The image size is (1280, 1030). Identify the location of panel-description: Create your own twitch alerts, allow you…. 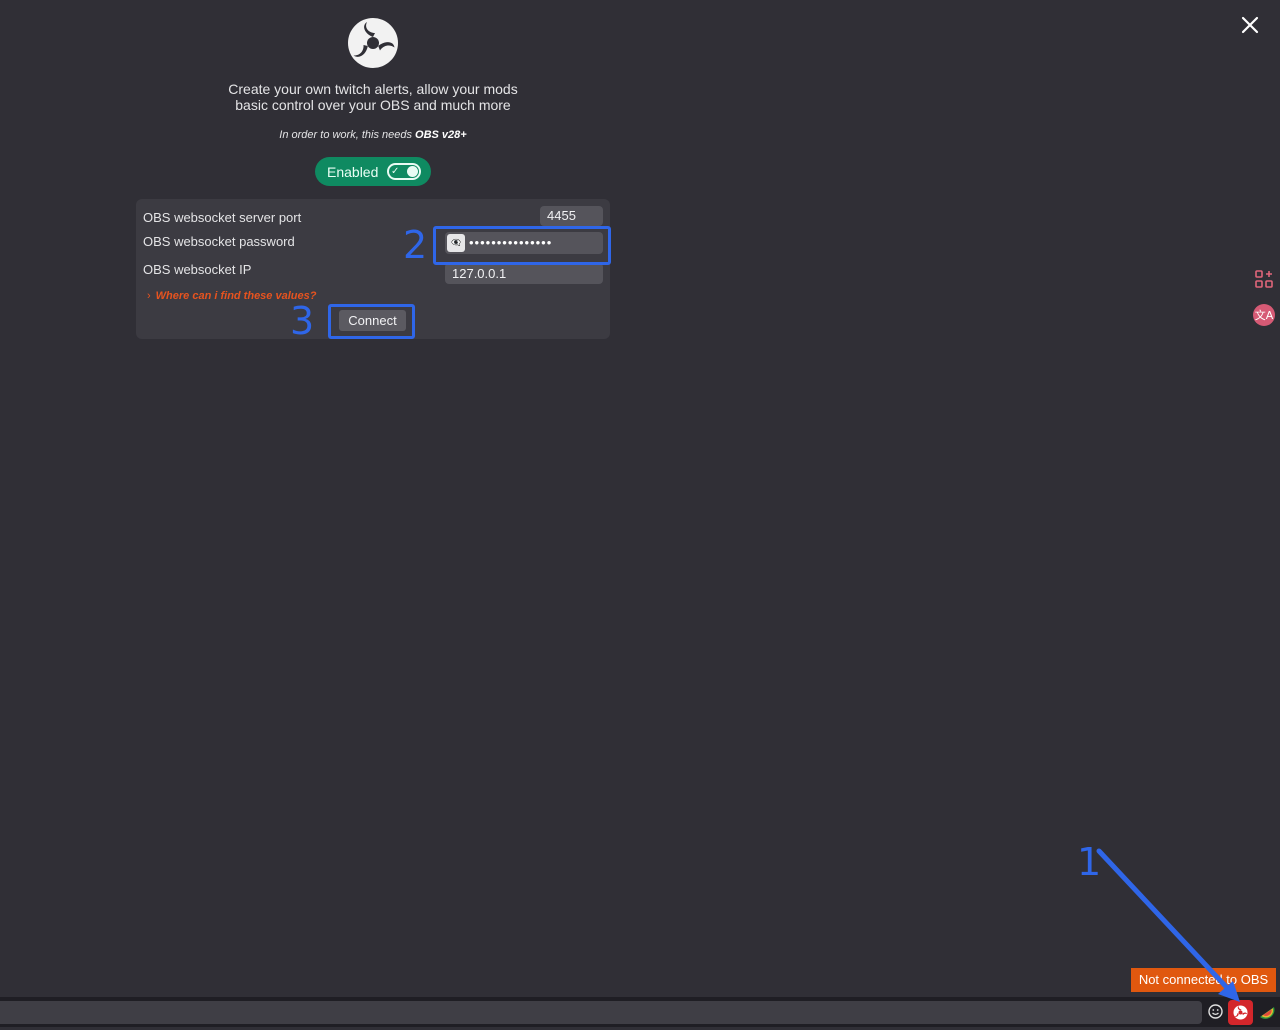
(373, 97).